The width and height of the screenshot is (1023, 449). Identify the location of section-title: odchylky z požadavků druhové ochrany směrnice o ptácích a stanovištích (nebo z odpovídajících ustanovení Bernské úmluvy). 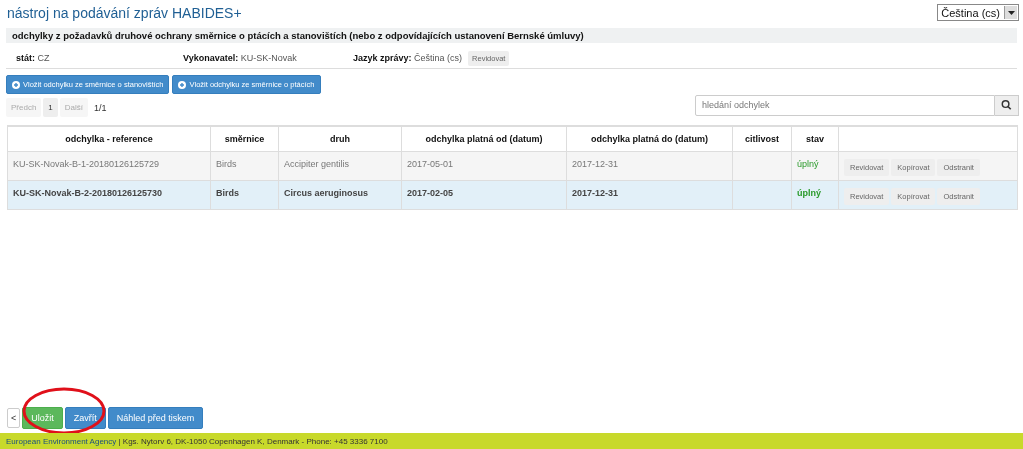
(511, 35).